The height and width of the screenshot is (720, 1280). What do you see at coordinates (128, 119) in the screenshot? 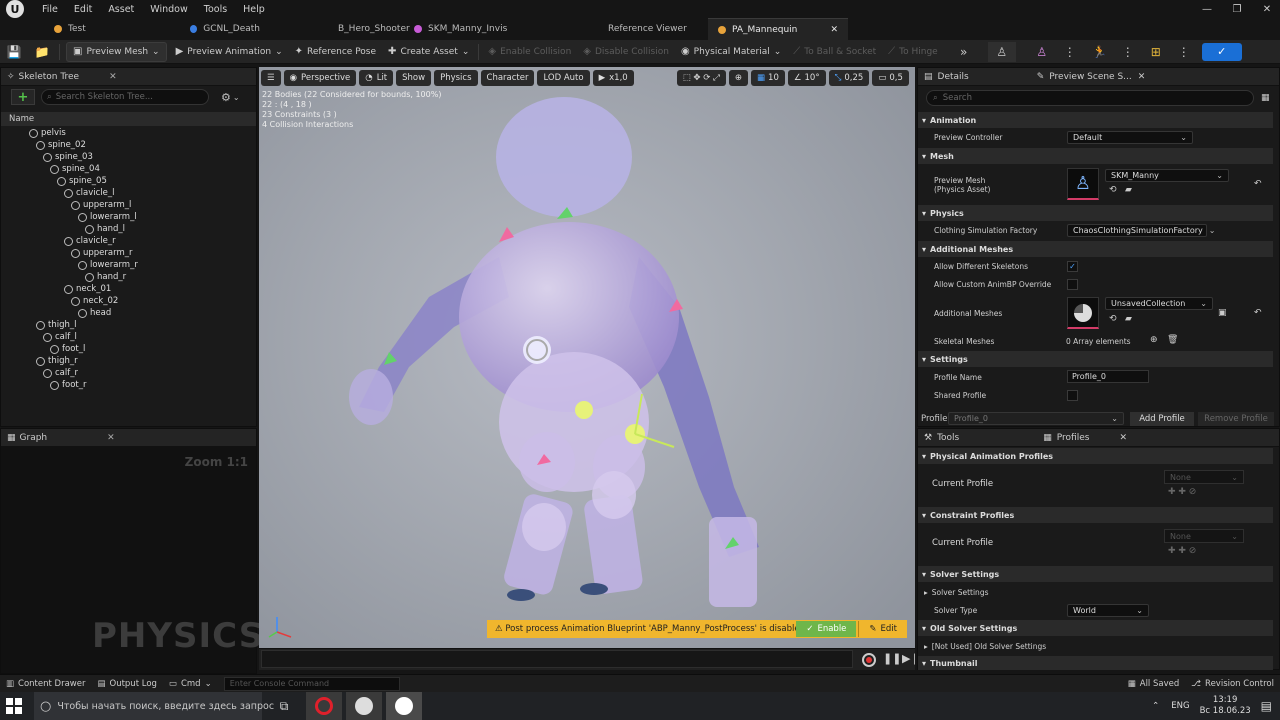
I see `name-column-header: Name` at bounding box center [128, 119].